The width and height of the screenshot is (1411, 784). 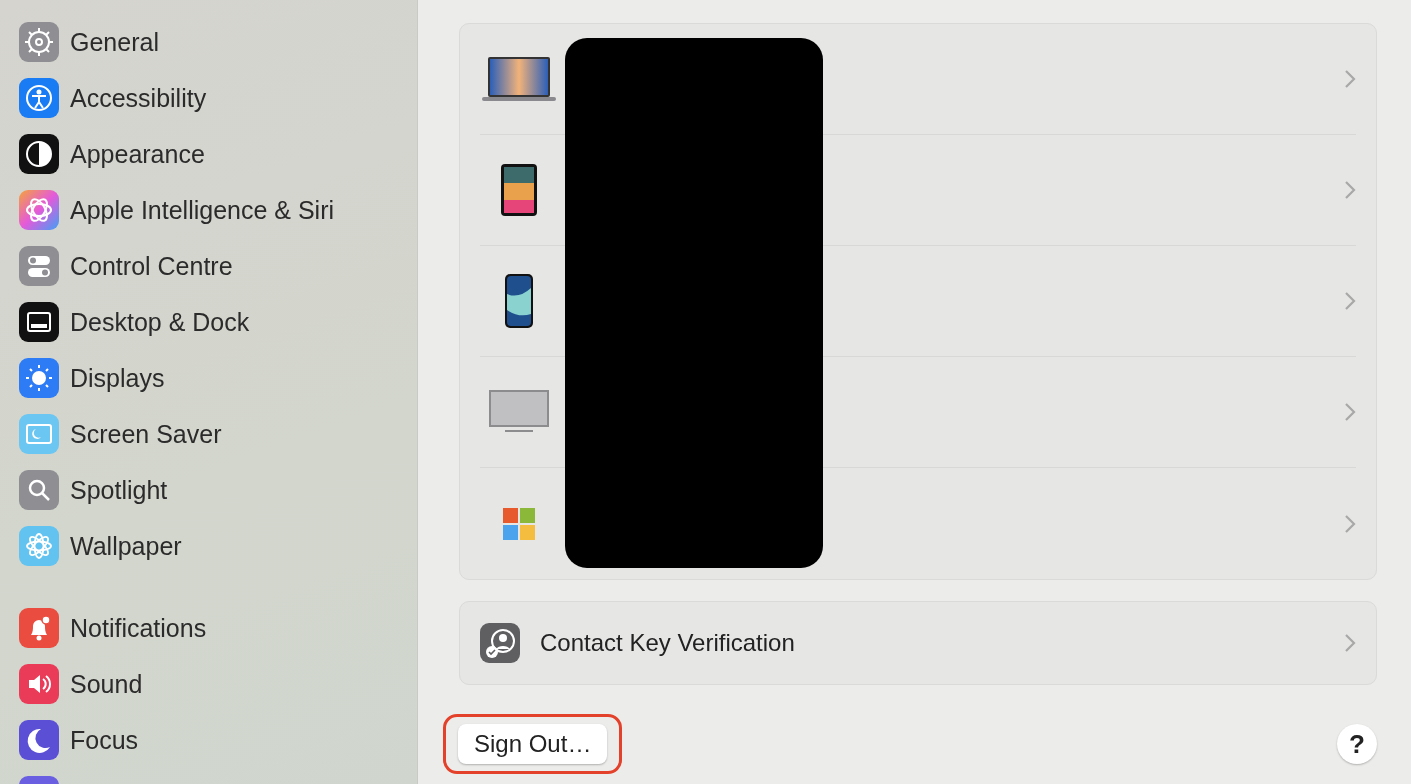 I want to click on contact-key-verification-row: Contact Key Verification, so click(x=918, y=643).